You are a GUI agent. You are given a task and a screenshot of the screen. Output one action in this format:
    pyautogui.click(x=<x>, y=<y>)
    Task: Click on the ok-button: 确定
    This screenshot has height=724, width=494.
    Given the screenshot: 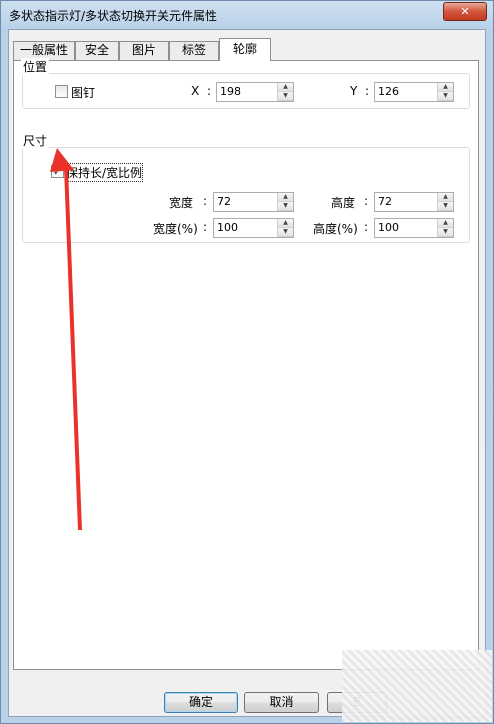 What is the action you would take?
    pyautogui.click(x=201, y=702)
    